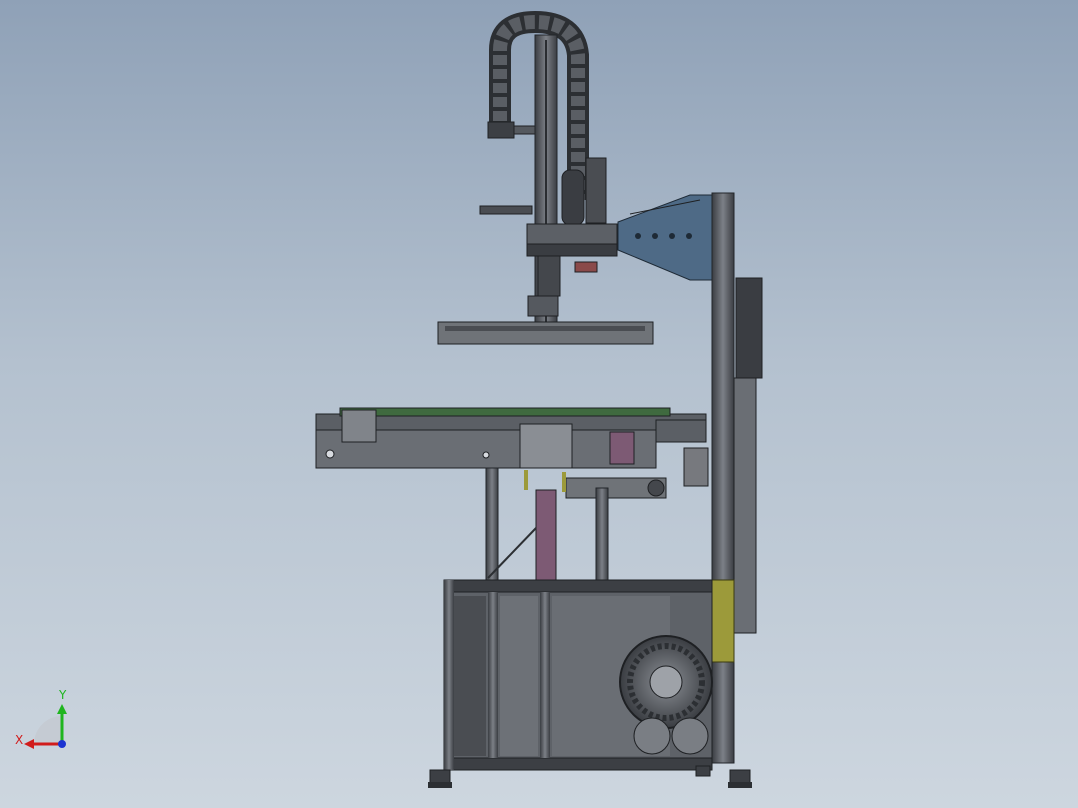 Image resolution: width=1078 pixels, height=808 pixels. I want to click on y-axis-label: Y, so click(62, 695).